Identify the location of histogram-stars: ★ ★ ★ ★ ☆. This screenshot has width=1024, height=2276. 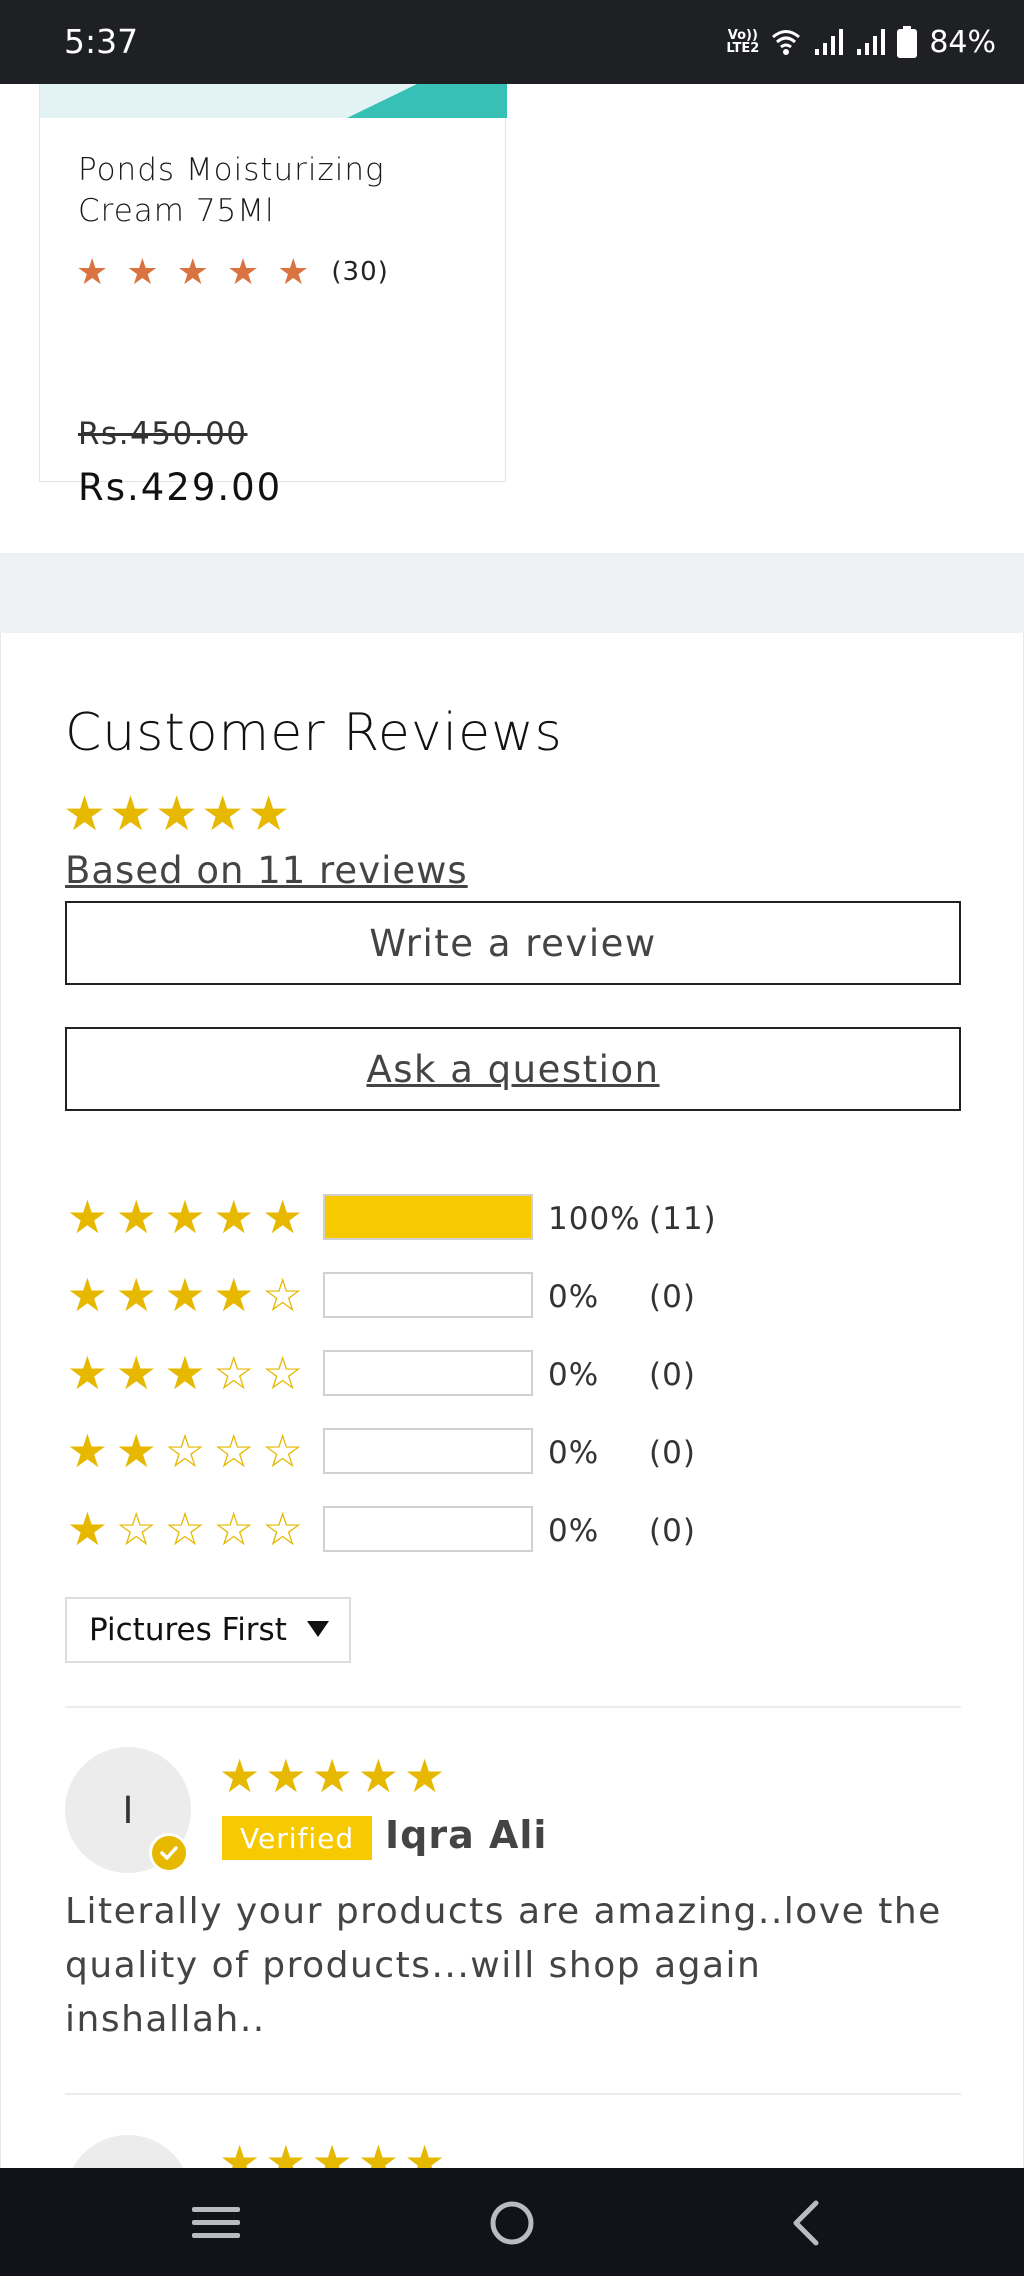
(185, 1295).